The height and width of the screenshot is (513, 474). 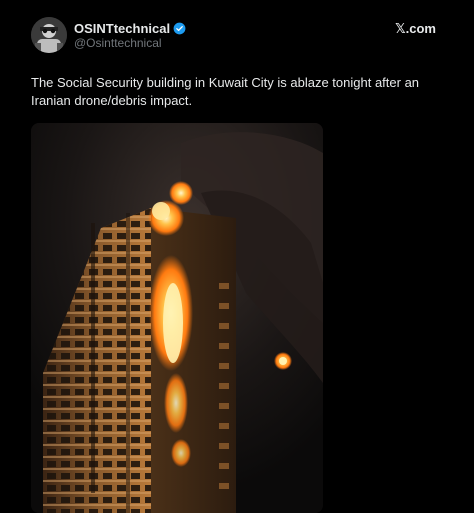 What do you see at coordinates (415, 29) in the screenshot?
I see `x-brand-link: 𝕏.com` at bounding box center [415, 29].